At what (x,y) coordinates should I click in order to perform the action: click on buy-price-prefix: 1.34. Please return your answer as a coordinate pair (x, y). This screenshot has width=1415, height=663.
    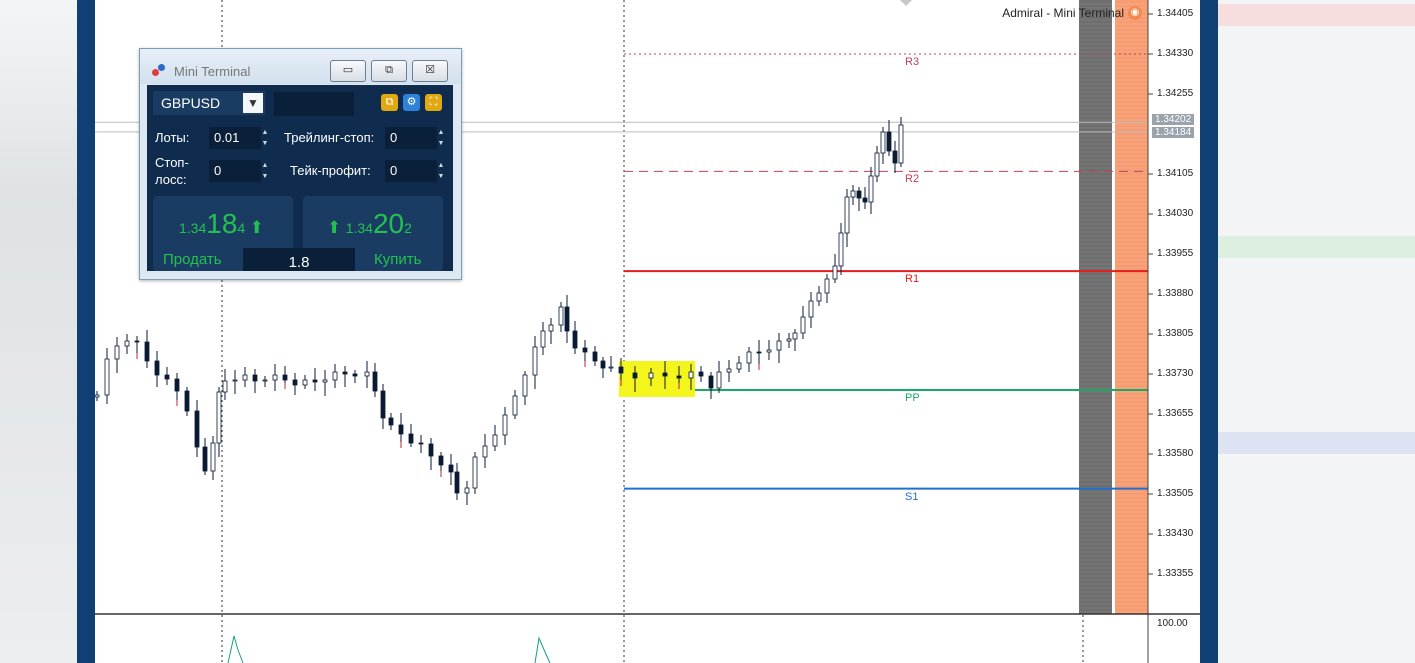
    Looking at the image, I should click on (359, 228).